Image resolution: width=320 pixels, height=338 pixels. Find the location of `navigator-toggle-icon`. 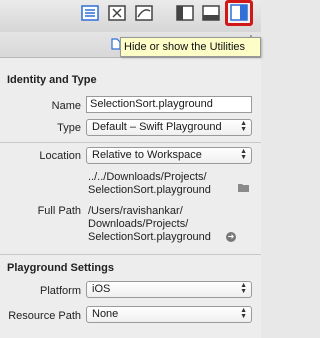

navigator-toggle-icon is located at coordinates (185, 13).